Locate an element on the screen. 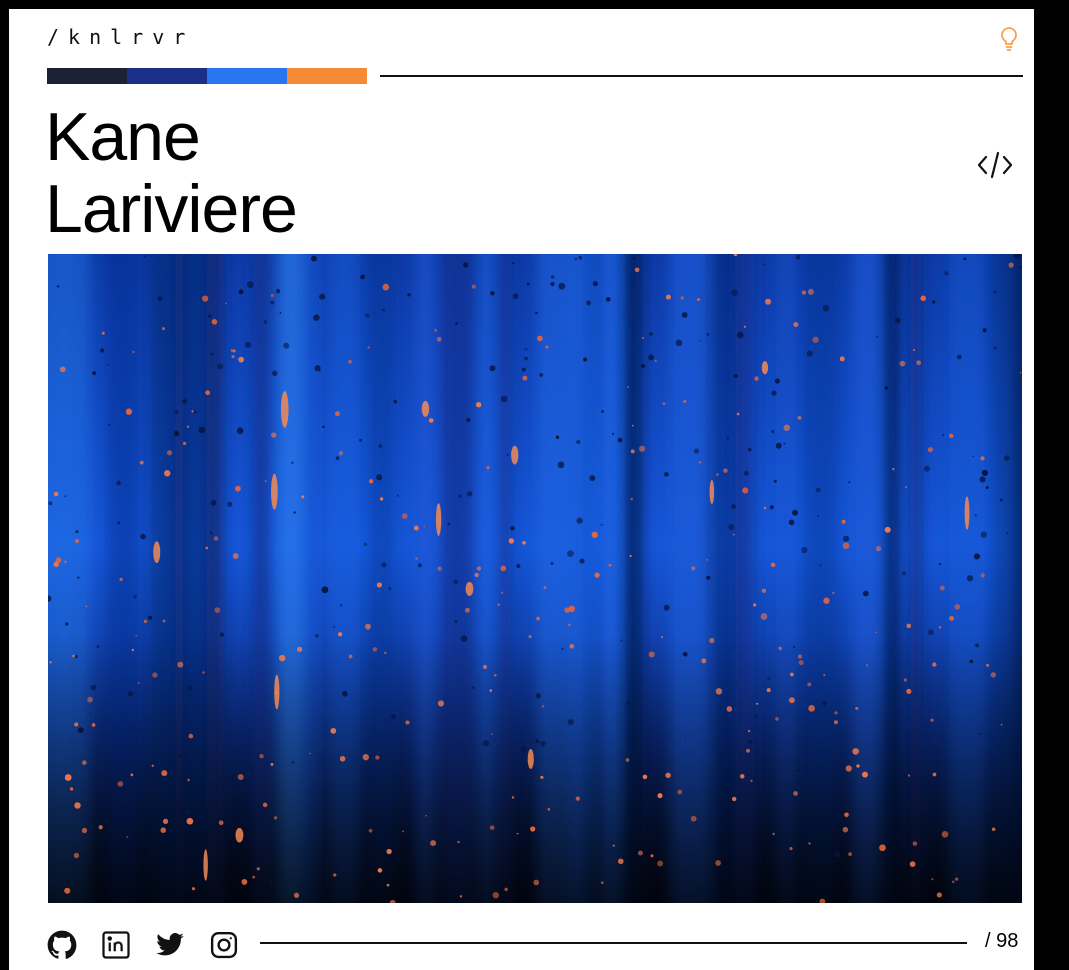 The height and width of the screenshot is (970, 1069). name-first: Kane is located at coordinates (123, 137).